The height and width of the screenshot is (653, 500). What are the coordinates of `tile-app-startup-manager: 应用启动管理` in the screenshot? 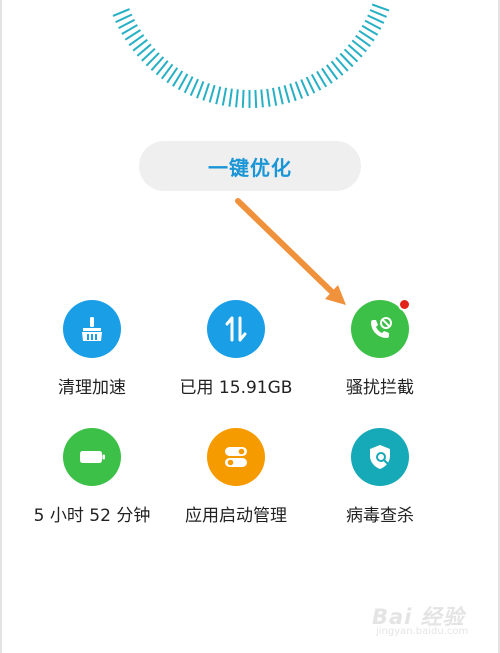 It's located at (236, 477).